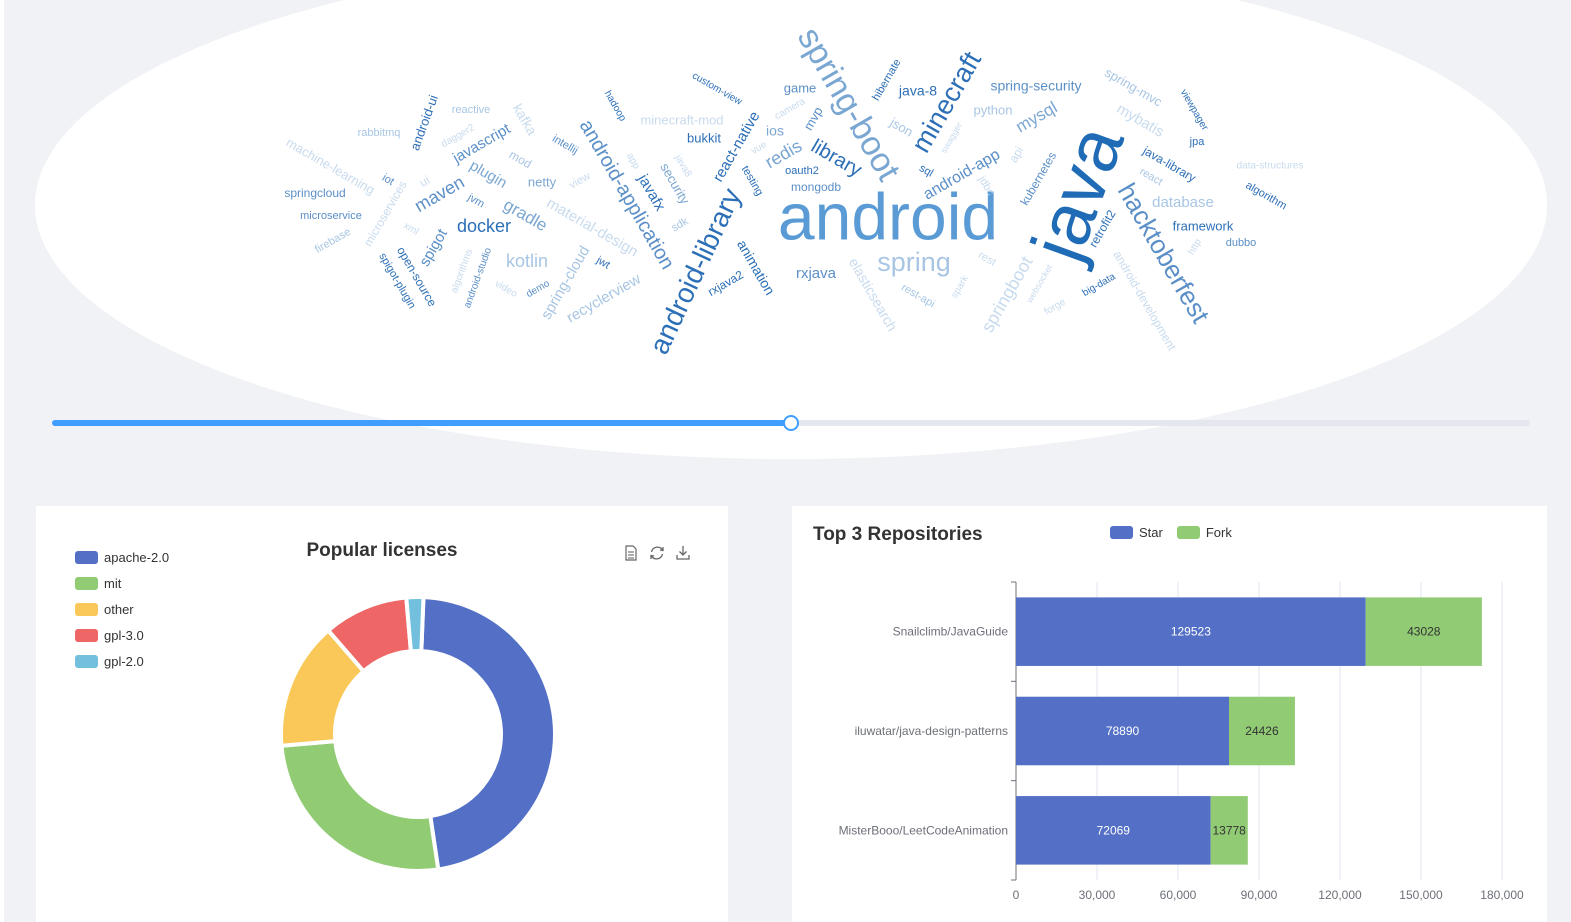 The height and width of the screenshot is (922, 1571). I want to click on x-tick-label: 90,000, so click(1259, 895).